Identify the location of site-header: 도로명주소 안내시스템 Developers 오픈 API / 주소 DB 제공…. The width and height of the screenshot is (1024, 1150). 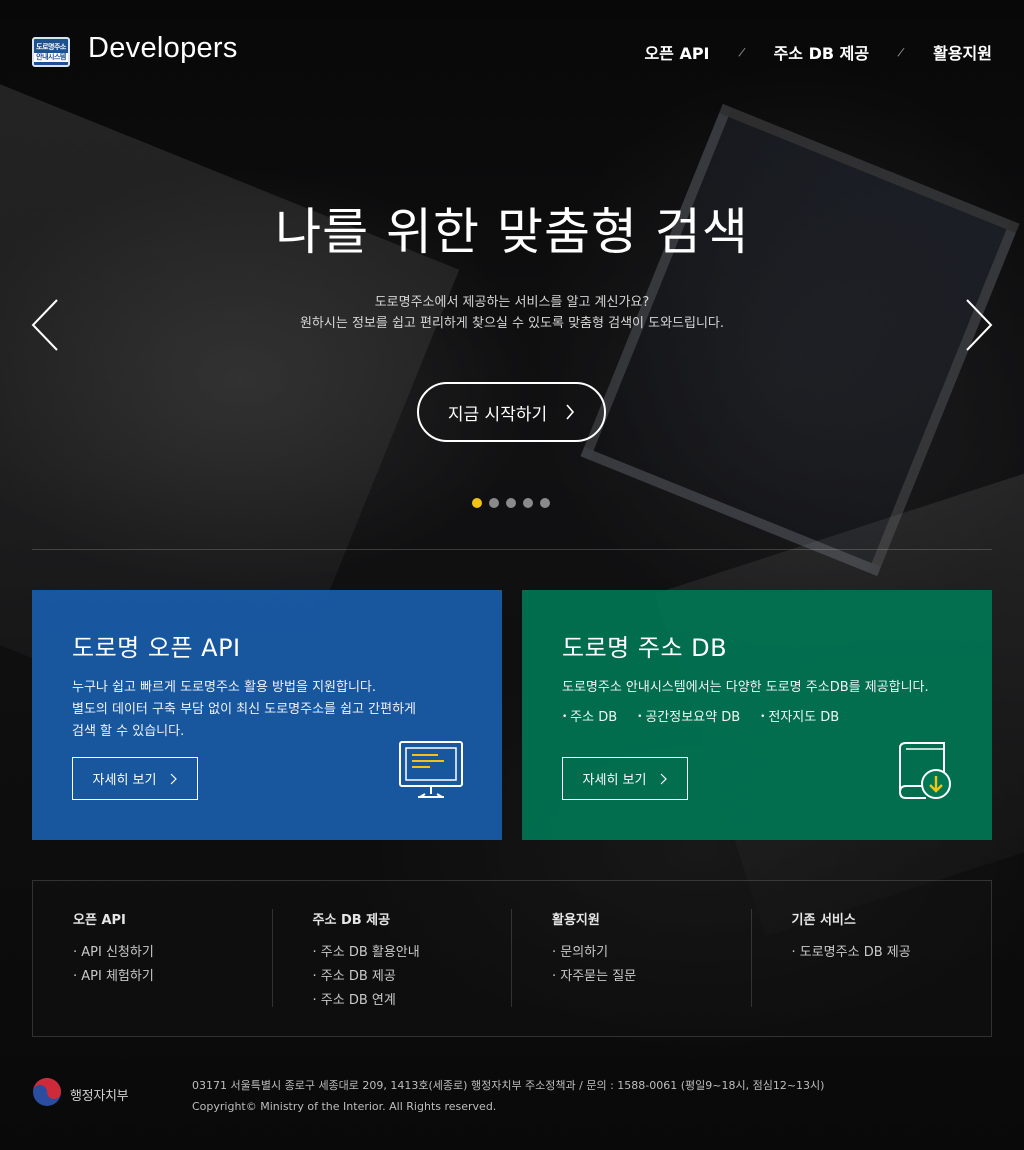
(512, 50).